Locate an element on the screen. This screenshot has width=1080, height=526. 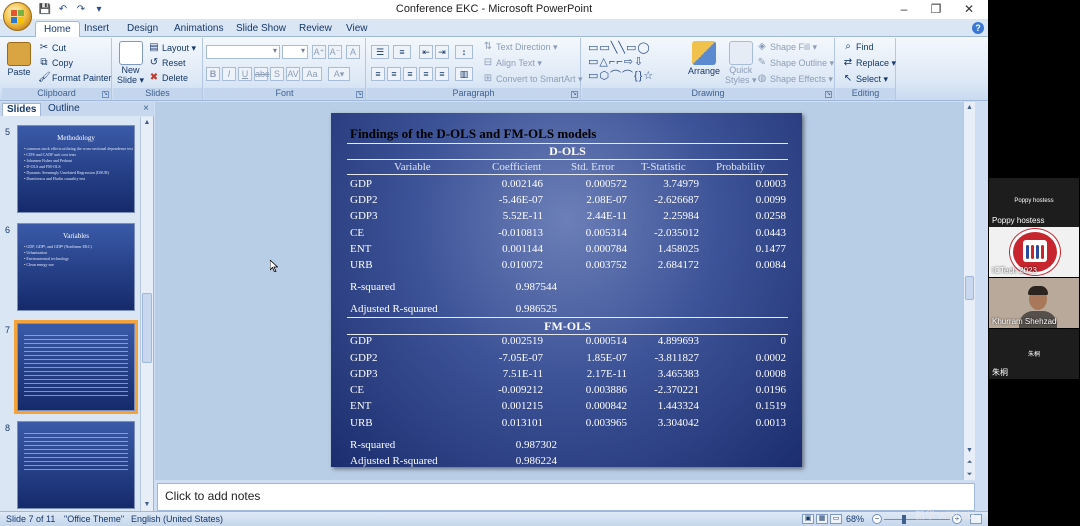
find-button: ⌕ Find is located at coordinates (857, 47).